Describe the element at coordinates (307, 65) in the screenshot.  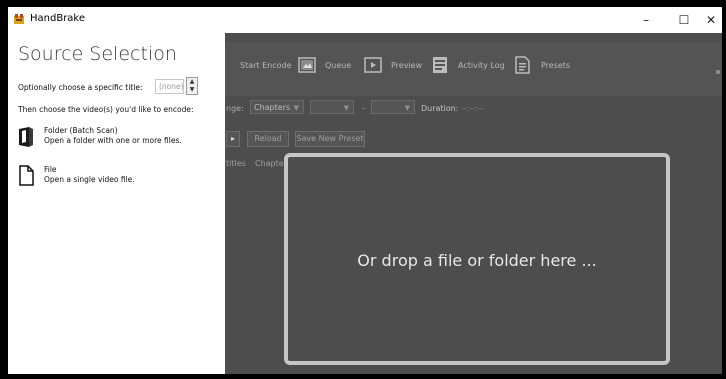
I see `queue-icon` at that location.